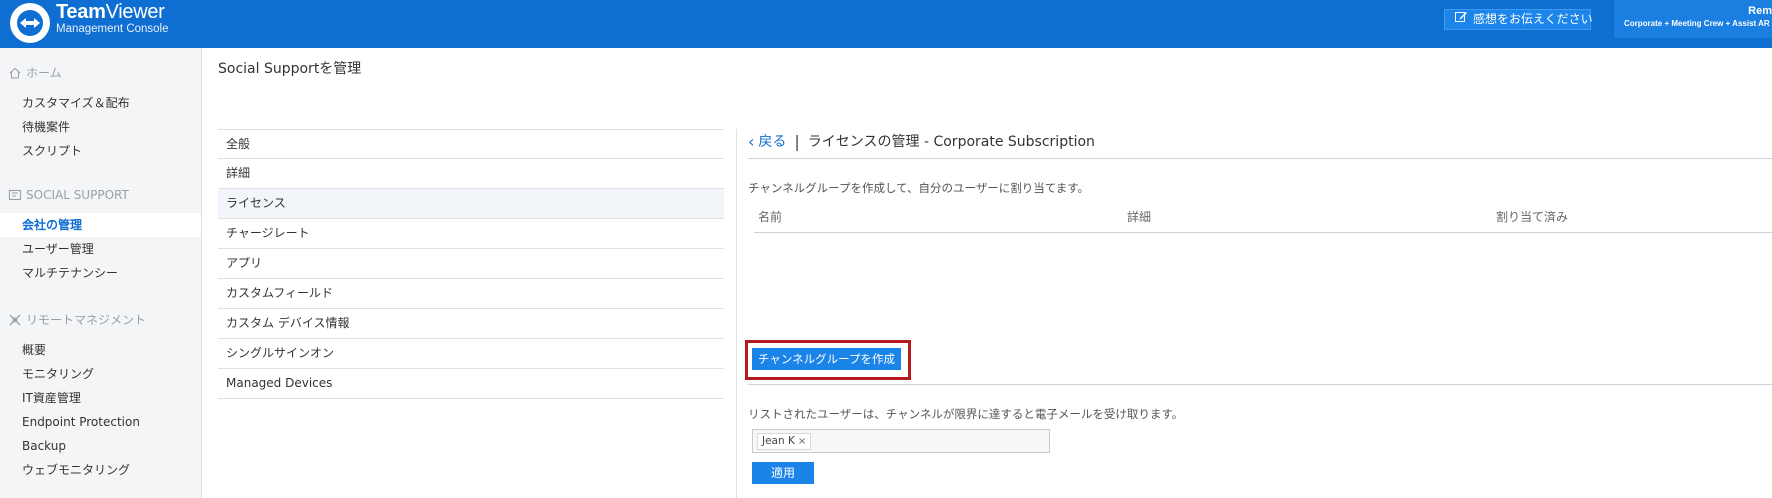 The height and width of the screenshot is (498, 1772). I want to click on sidebar-item-monitoring: モニタリング, so click(100, 374).